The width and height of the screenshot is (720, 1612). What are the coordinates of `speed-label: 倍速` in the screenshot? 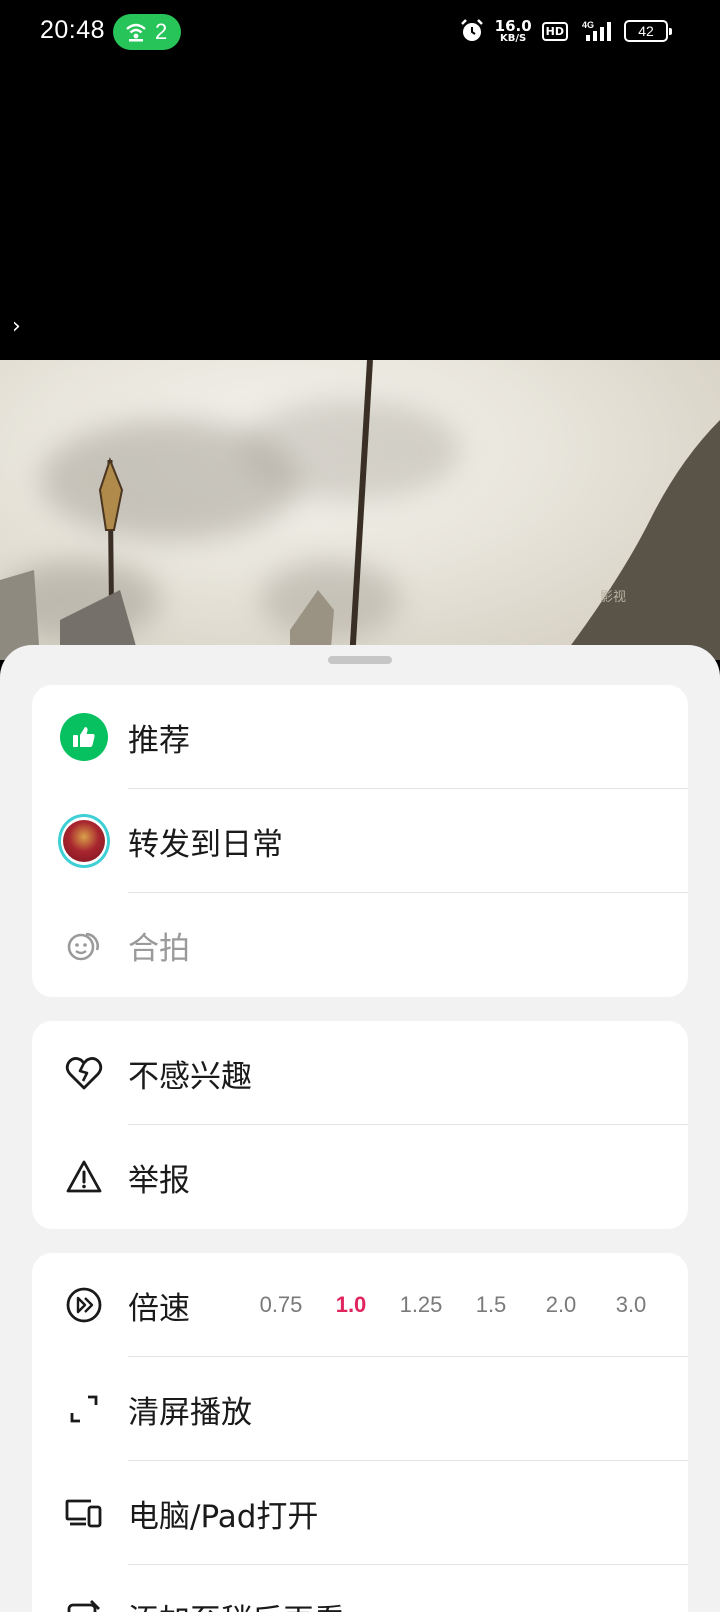 It's located at (159, 1308).